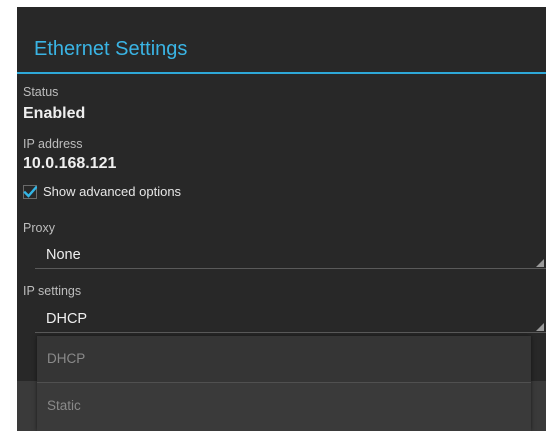 The width and height of the screenshot is (546, 431). What do you see at coordinates (39, 228) in the screenshot?
I see `proxy-label: Proxy` at bounding box center [39, 228].